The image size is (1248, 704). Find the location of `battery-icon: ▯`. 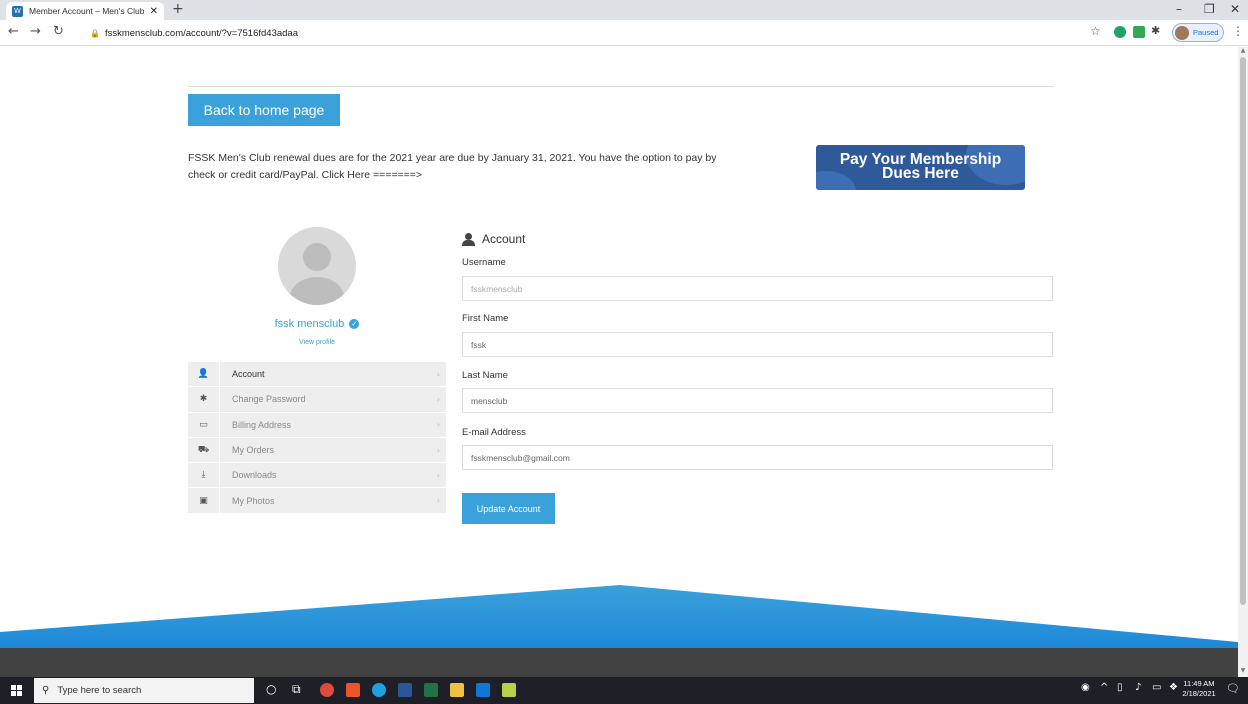

battery-icon: ▯ is located at coordinates (1120, 687).